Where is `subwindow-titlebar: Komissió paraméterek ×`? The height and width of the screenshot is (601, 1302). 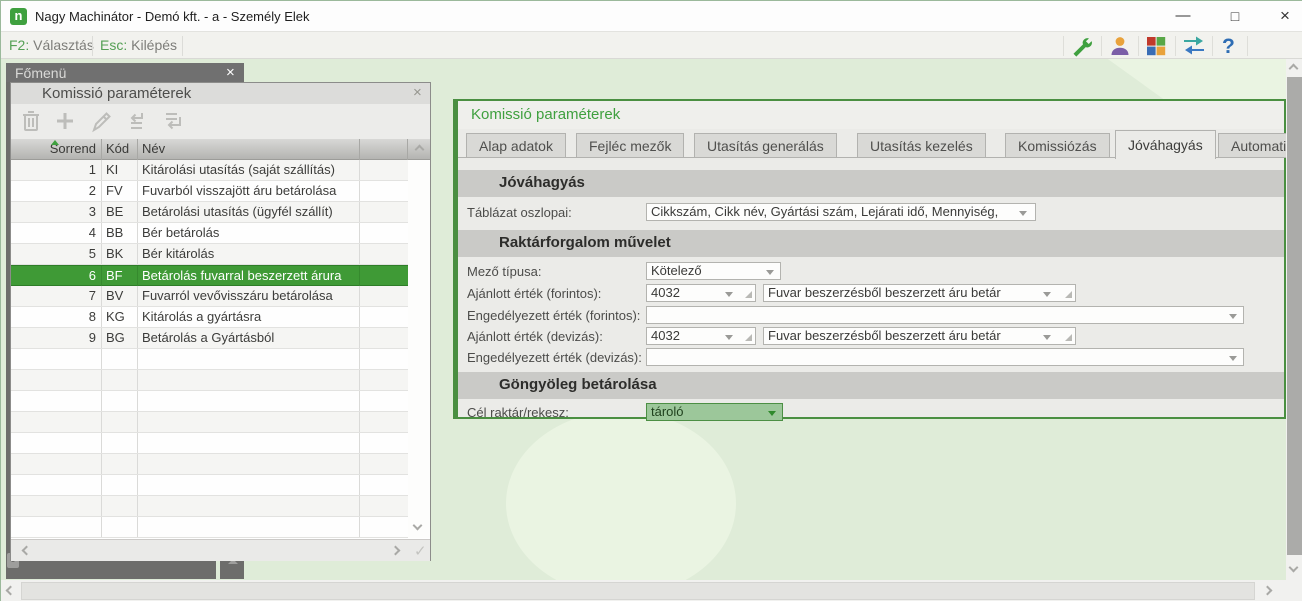
subwindow-titlebar: Komissió paraméterek × is located at coordinates (220, 93).